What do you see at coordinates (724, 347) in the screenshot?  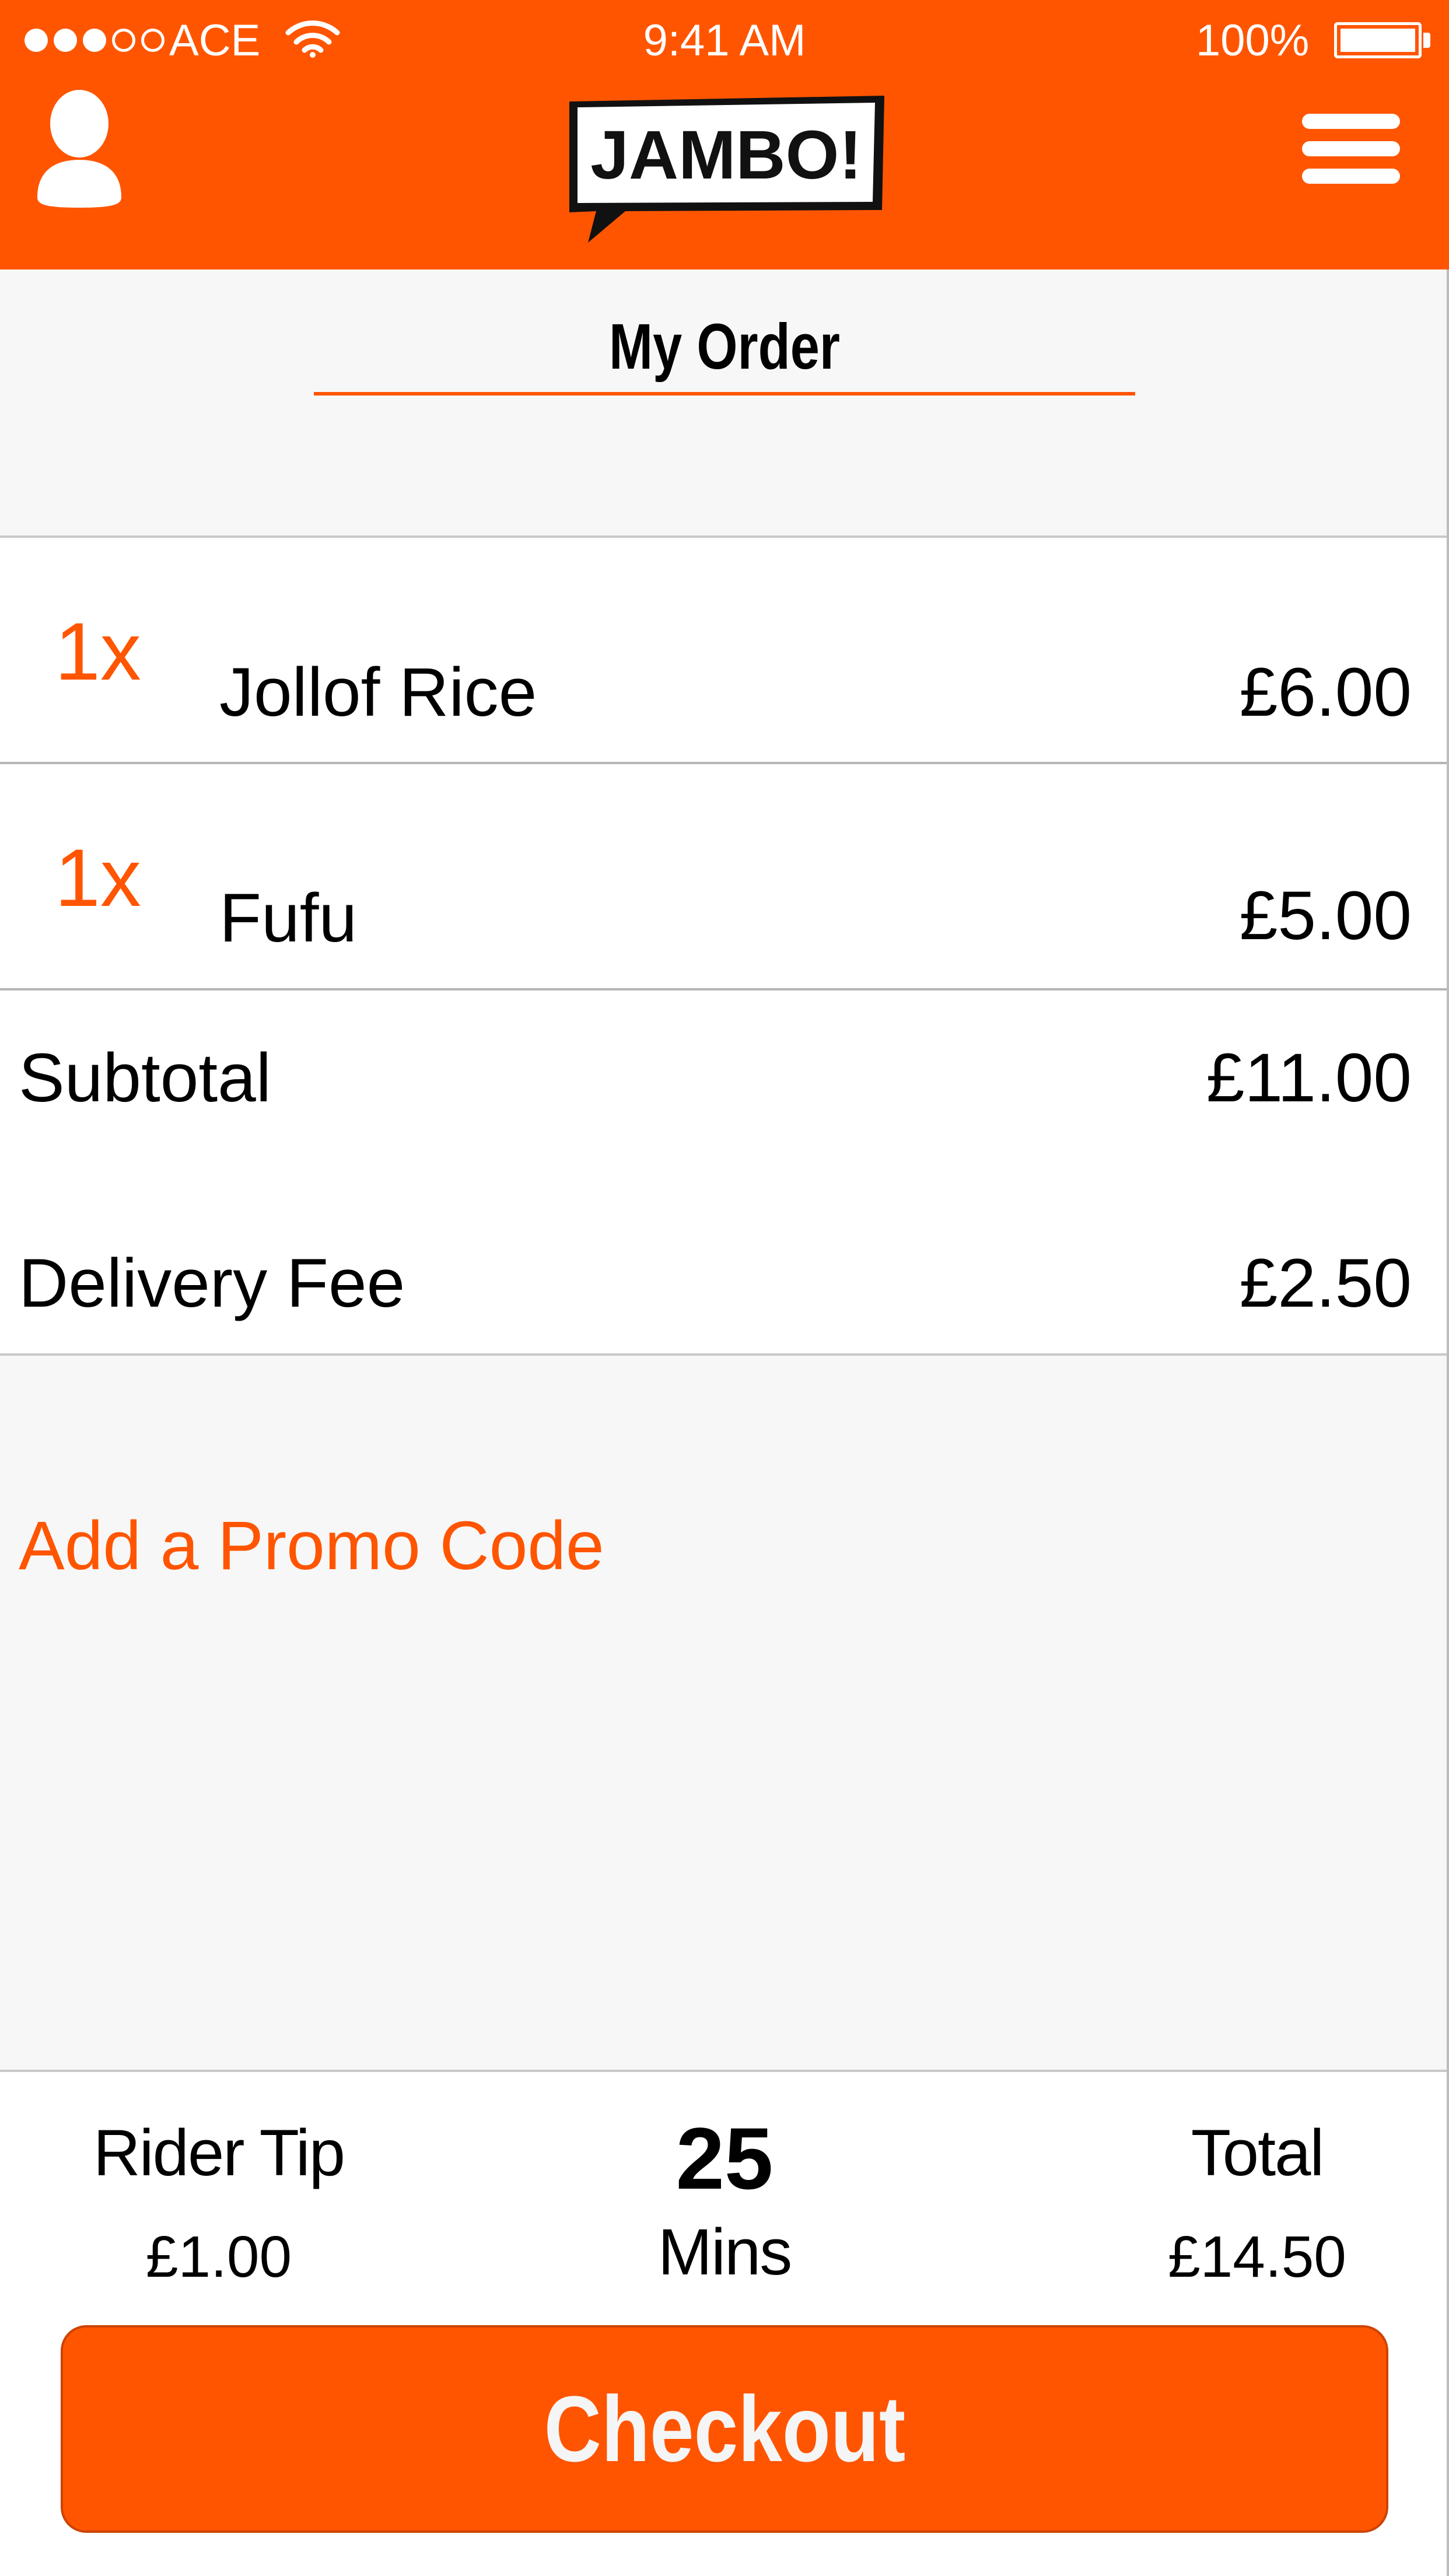 I see `page-title: My Order` at bounding box center [724, 347].